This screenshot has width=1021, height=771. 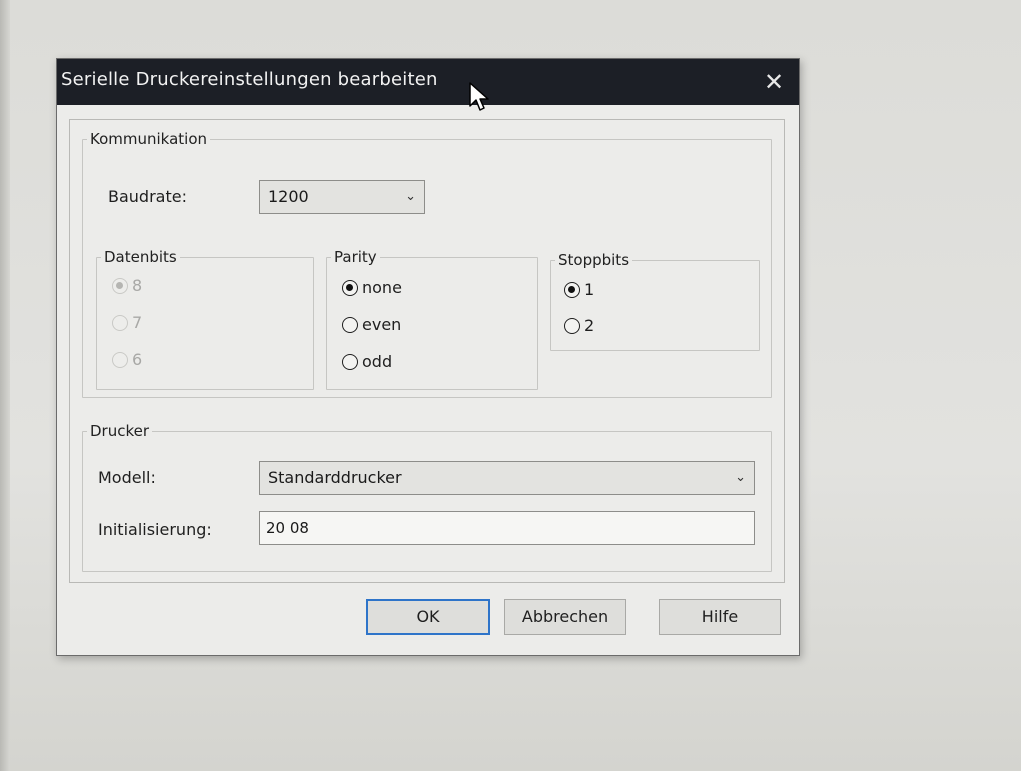 I want to click on modell-select: Standarddrucker ⌄, so click(x=507, y=478).